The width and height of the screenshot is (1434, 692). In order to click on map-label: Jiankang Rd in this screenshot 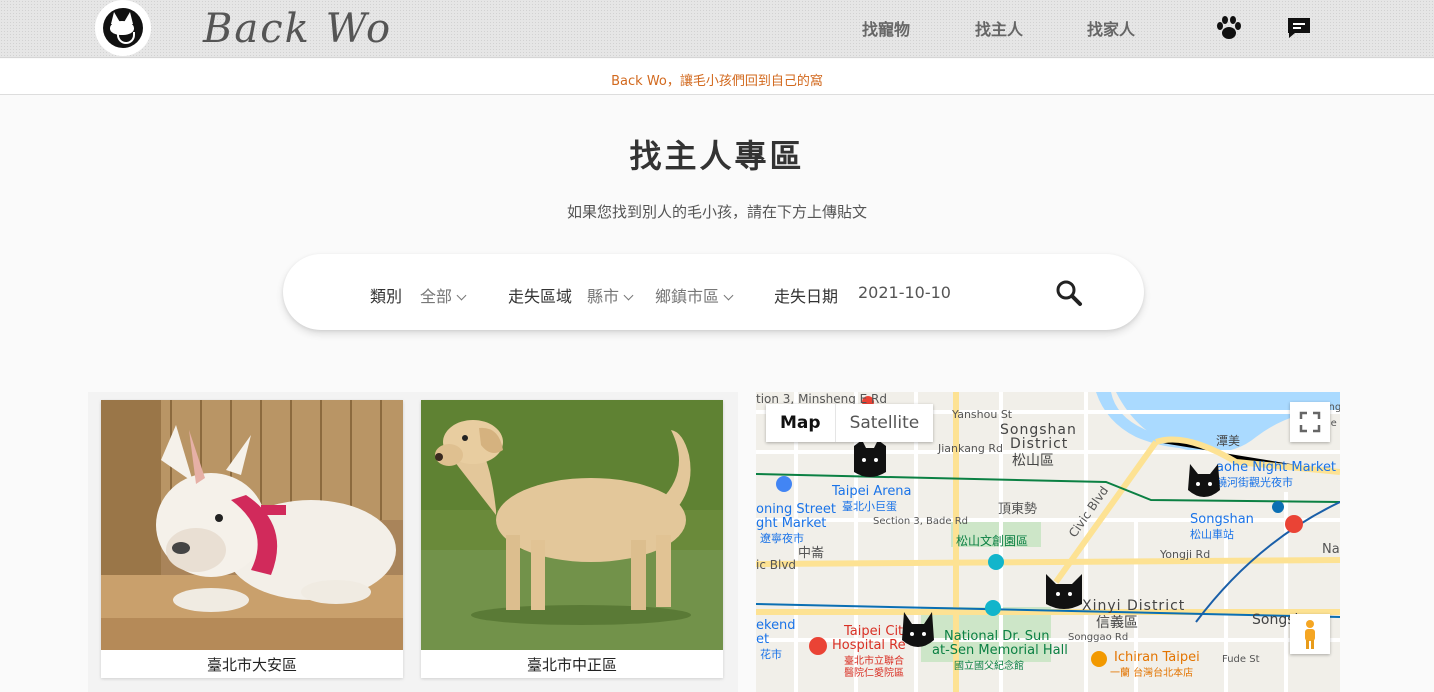, I will do `click(971, 448)`.